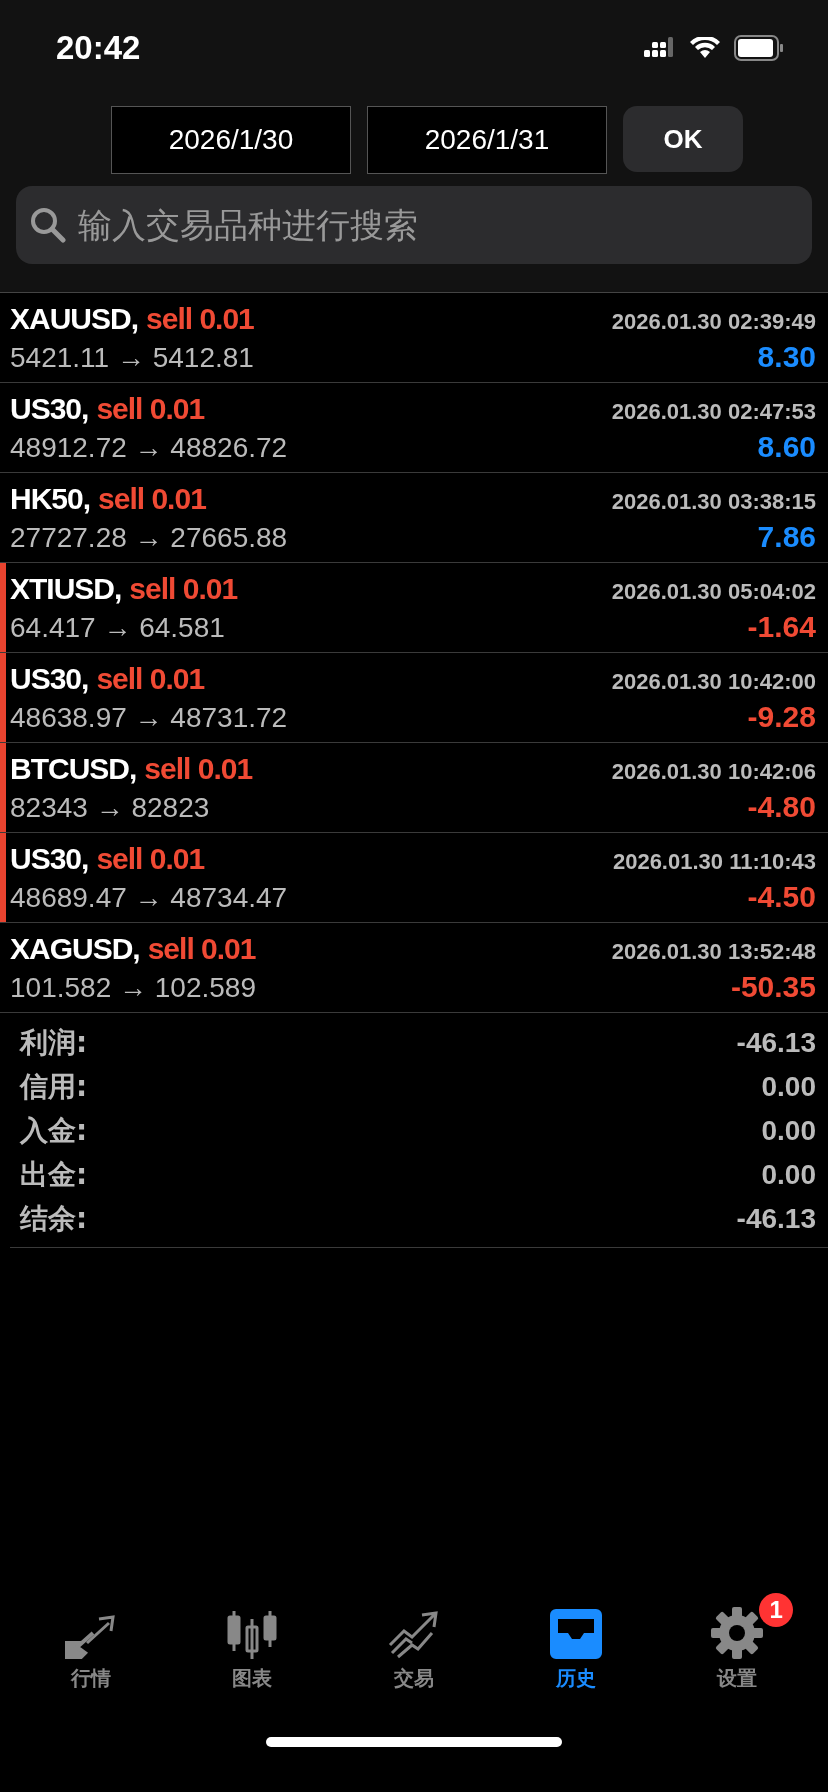 This screenshot has width=828, height=1792. Describe the element at coordinates (54, 1131) in the screenshot. I see `summary-label: 入金:` at that location.